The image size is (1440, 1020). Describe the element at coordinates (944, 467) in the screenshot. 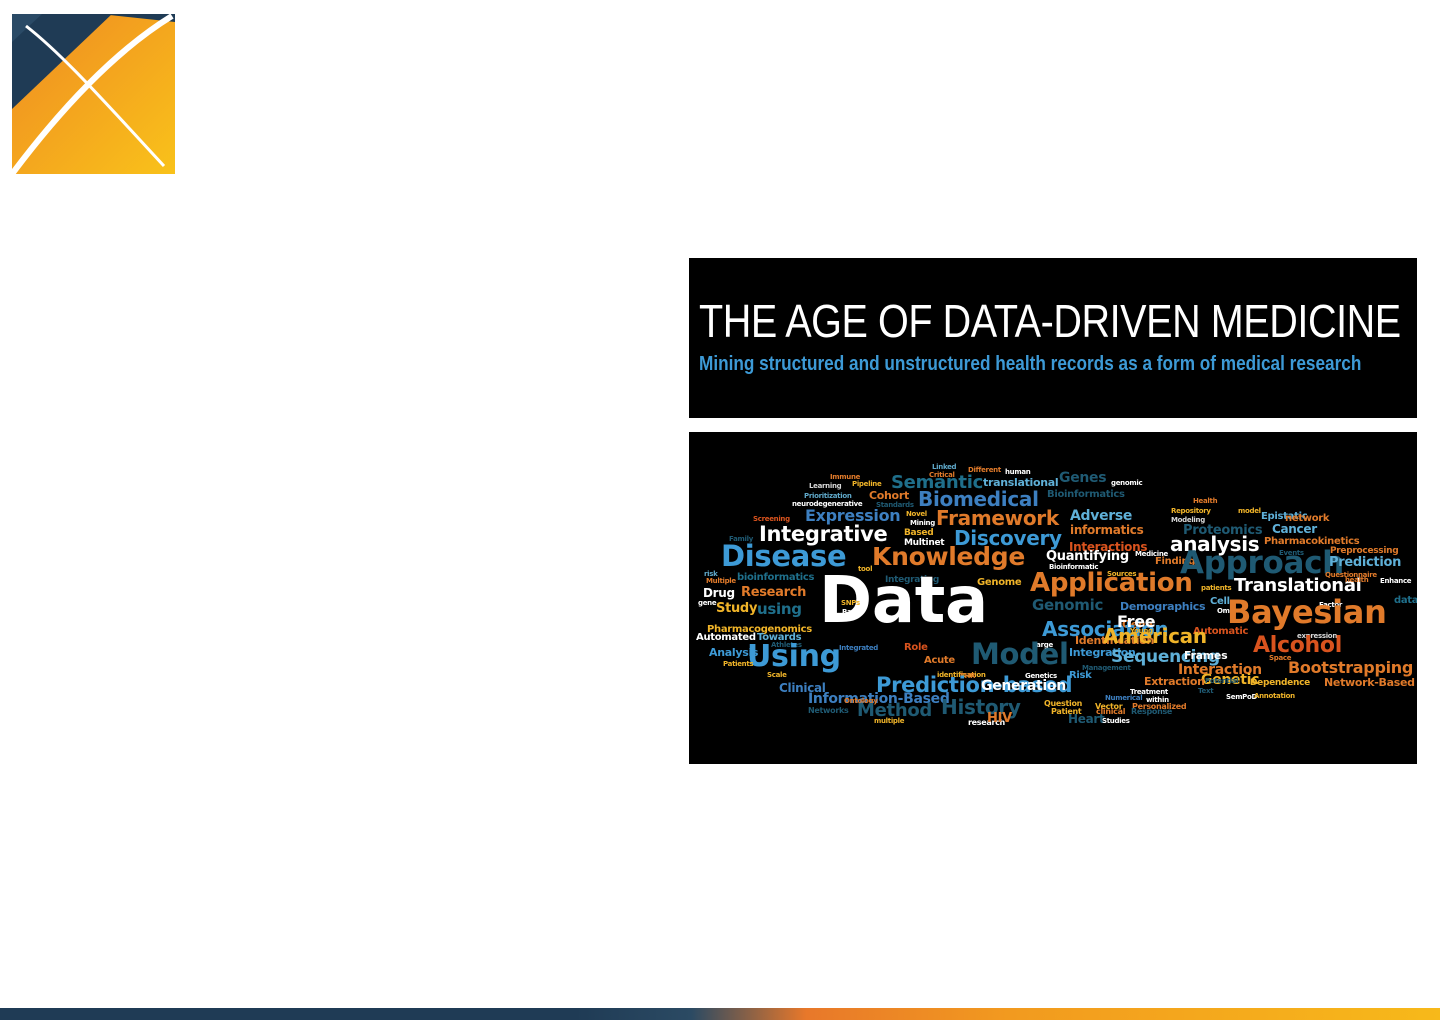

I see `word-cloud-term: Linked` at that location.